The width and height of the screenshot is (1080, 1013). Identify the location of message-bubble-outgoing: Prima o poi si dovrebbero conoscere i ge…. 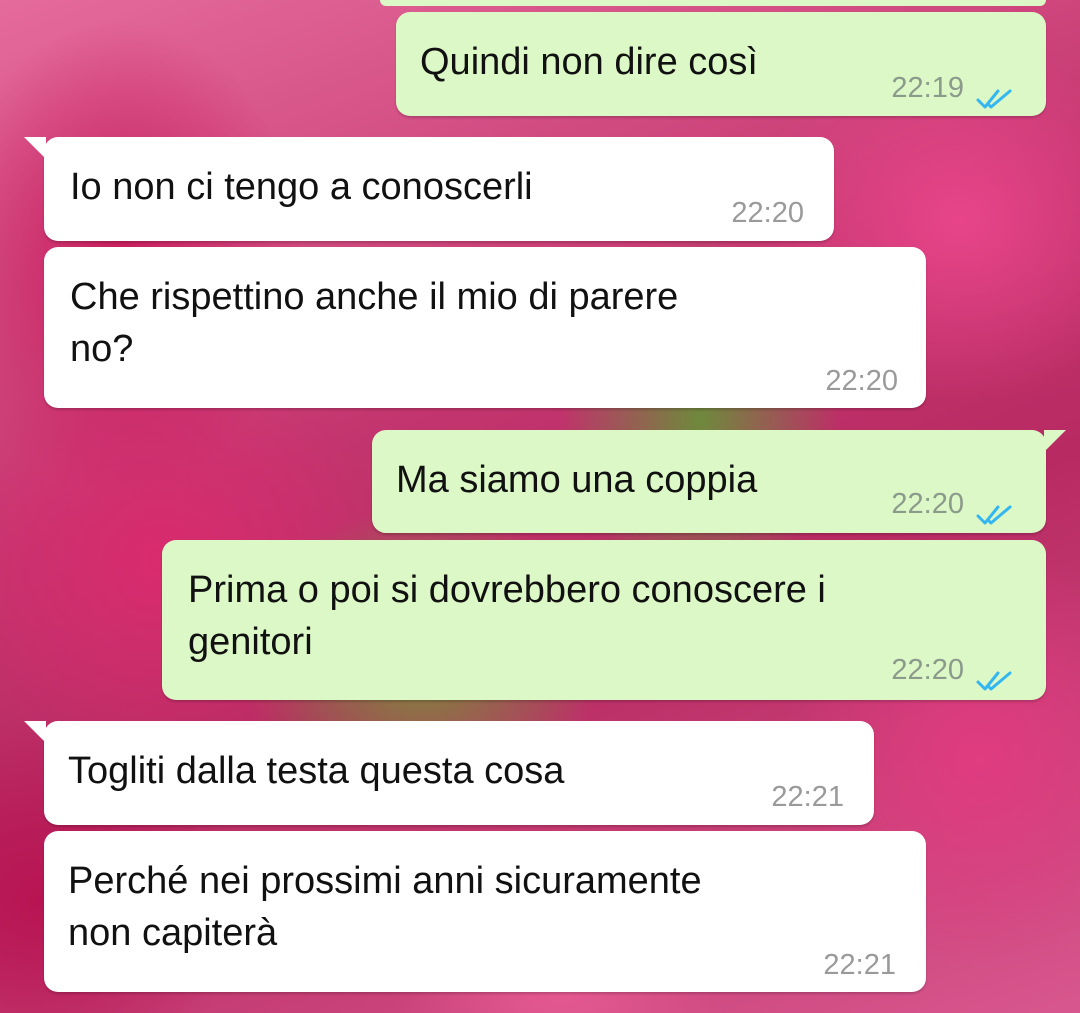
(604, 620).